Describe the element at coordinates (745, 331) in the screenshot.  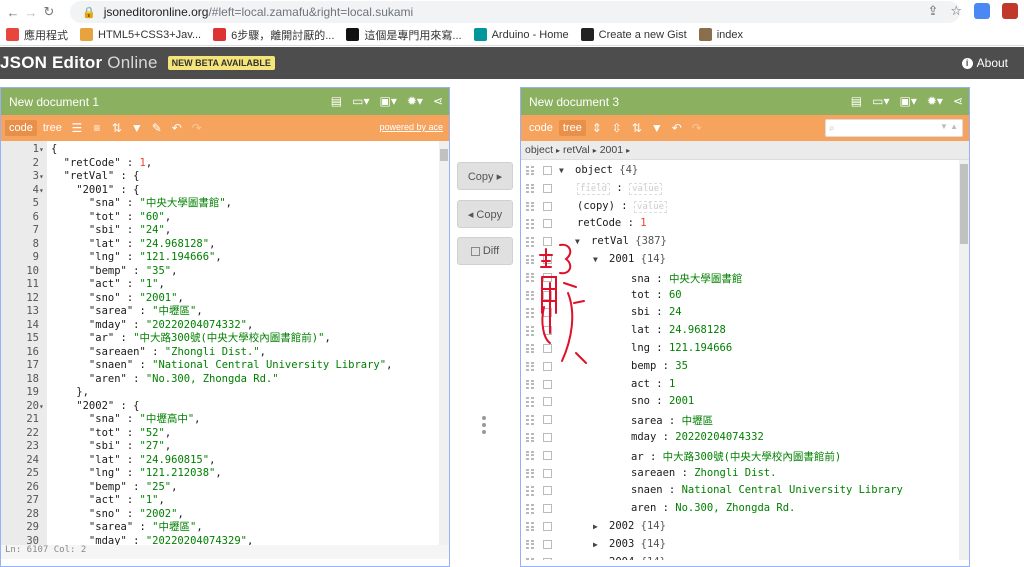
I see `tree-row: lat : 24.968128` at that location.